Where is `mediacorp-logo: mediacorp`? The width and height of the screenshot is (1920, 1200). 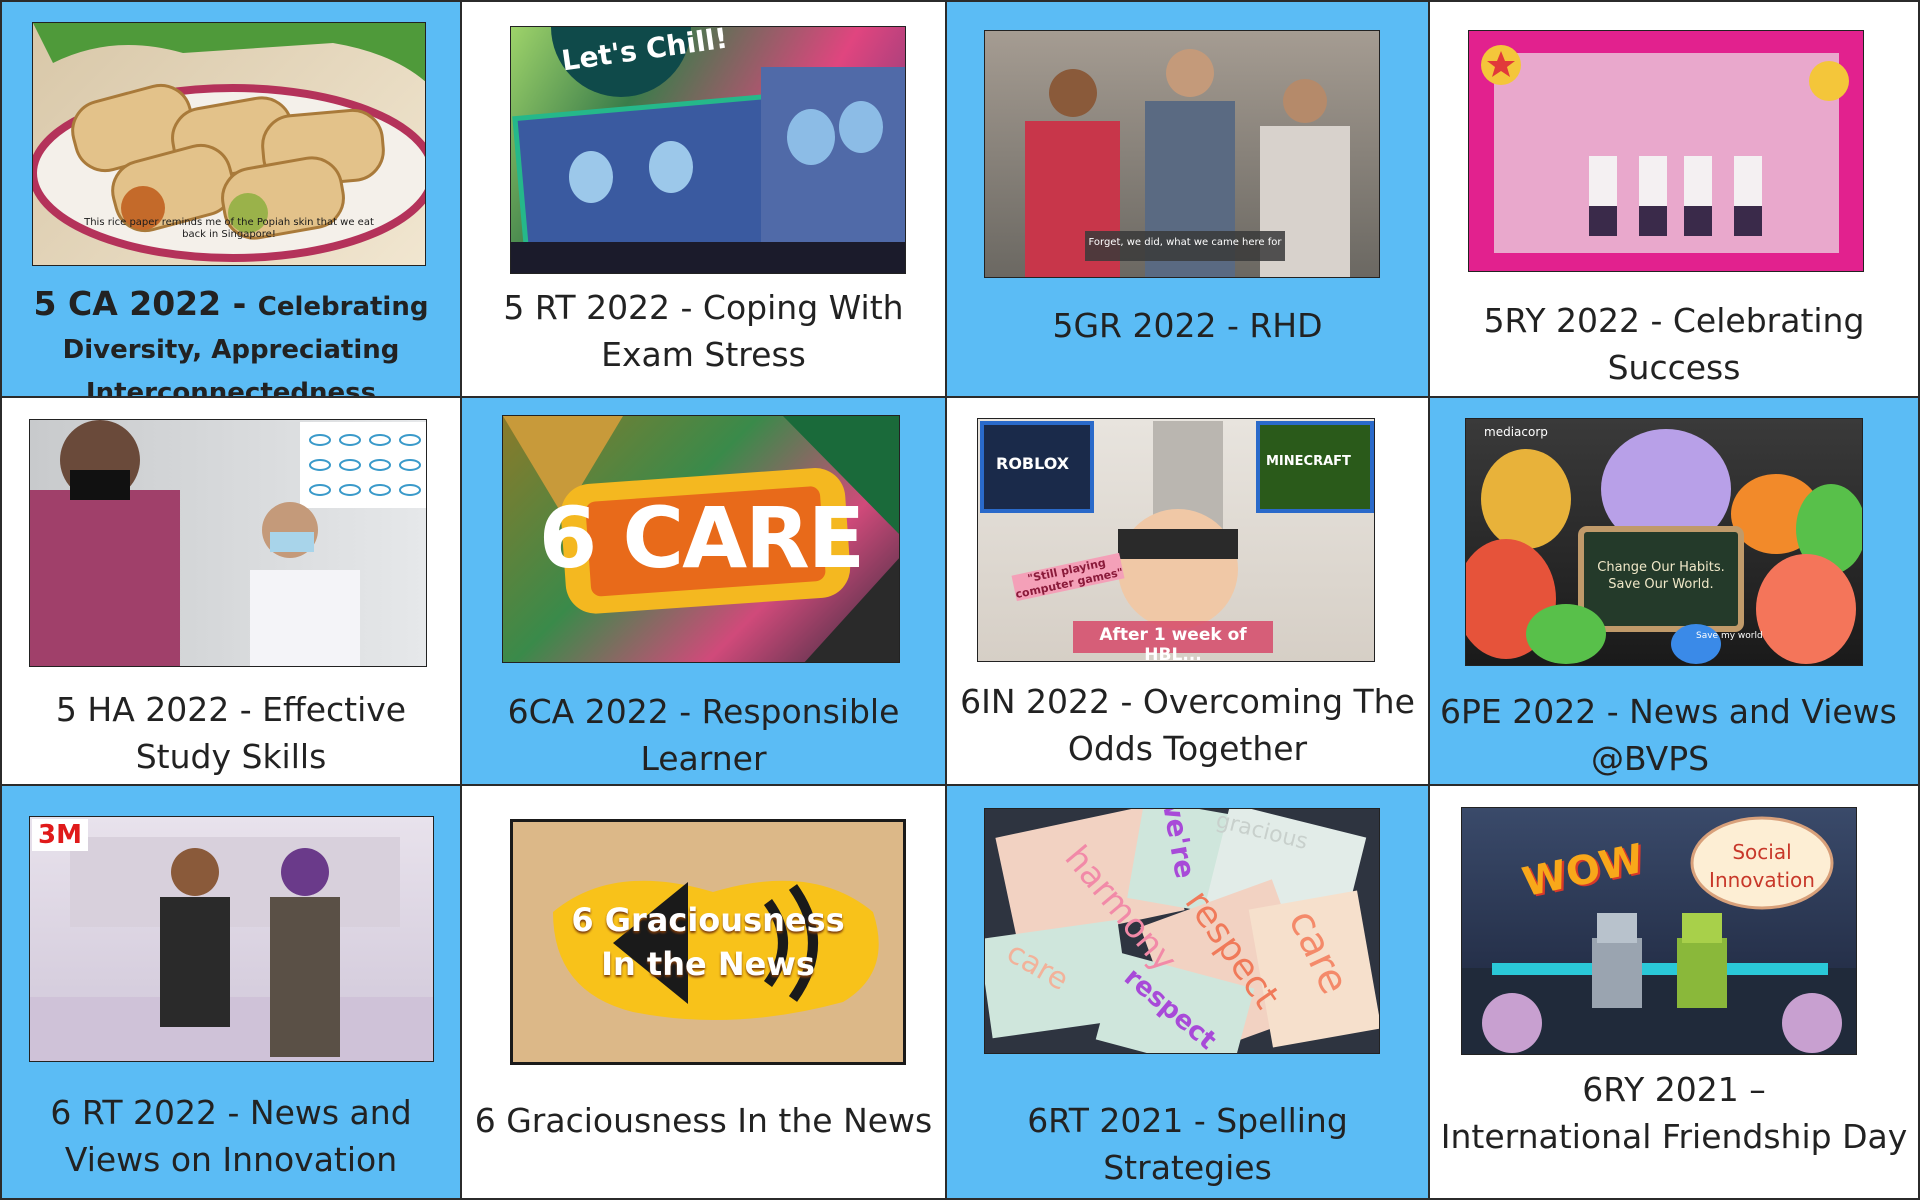 mediacorp-logo: mediacorp is located at coordinates (1516, 432).